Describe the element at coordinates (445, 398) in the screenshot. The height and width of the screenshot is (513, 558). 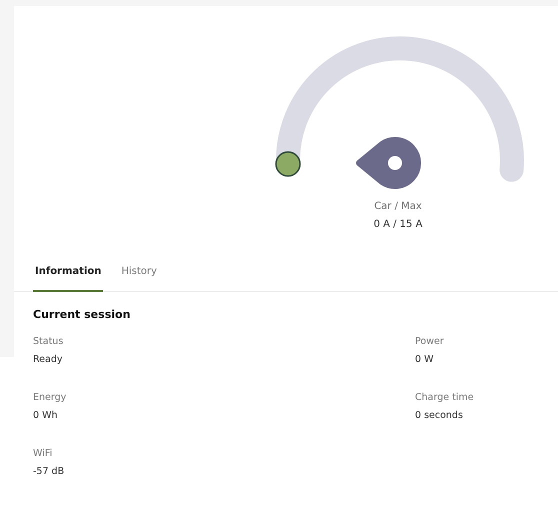
I see `field-label: Charge time` at that location.